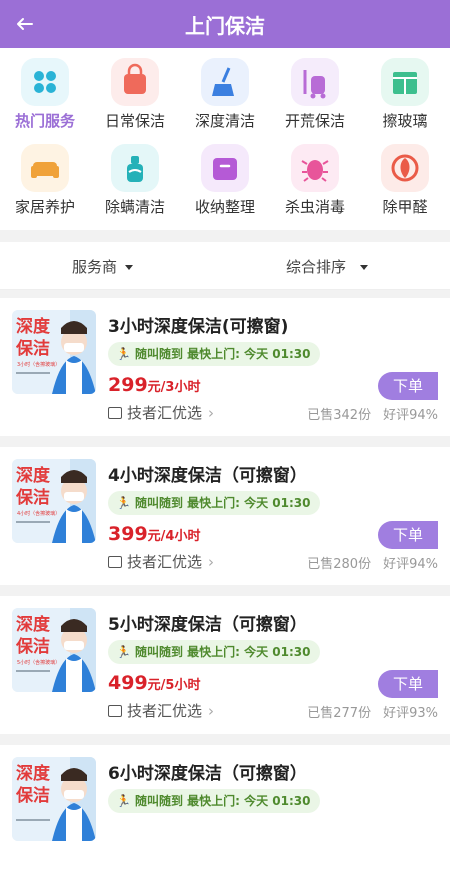 This screenshot has width=450, height=883. I want to click on page-title: 上门保洁, so click(225, 26).